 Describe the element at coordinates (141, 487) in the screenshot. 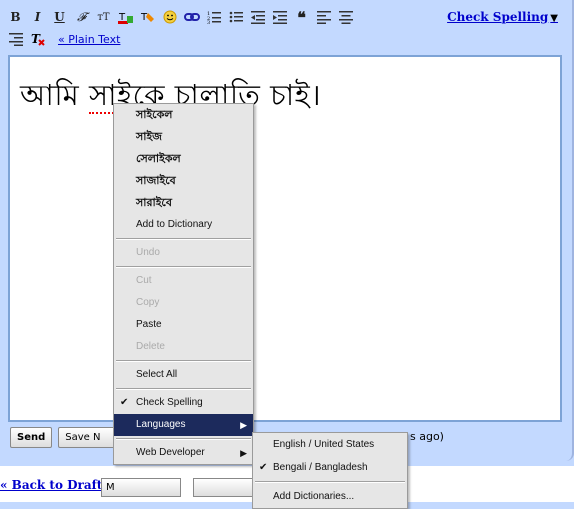

I see `move-button: M` at that location.